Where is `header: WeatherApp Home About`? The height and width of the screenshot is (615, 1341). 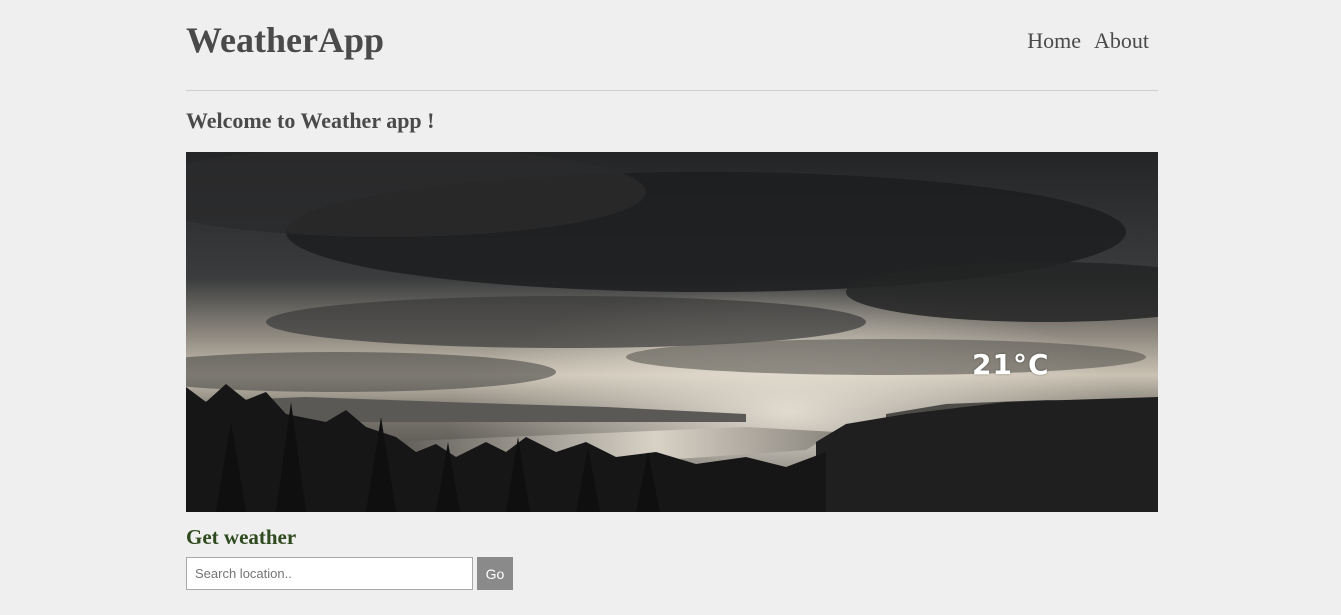 header: WeatherApp Home About is located at coordinates (672, 45).